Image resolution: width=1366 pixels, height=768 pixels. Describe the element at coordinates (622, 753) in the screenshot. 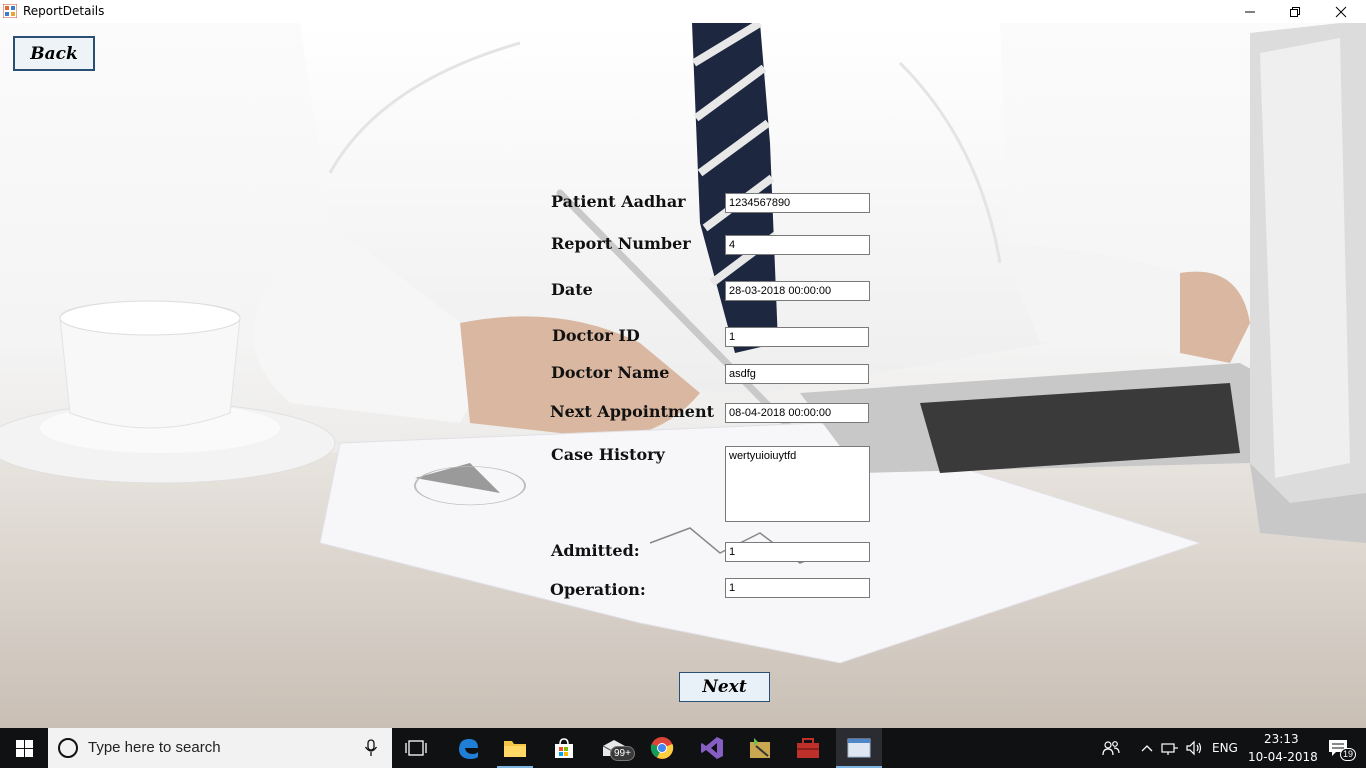

I see `mail-badge: 99+` at that location.